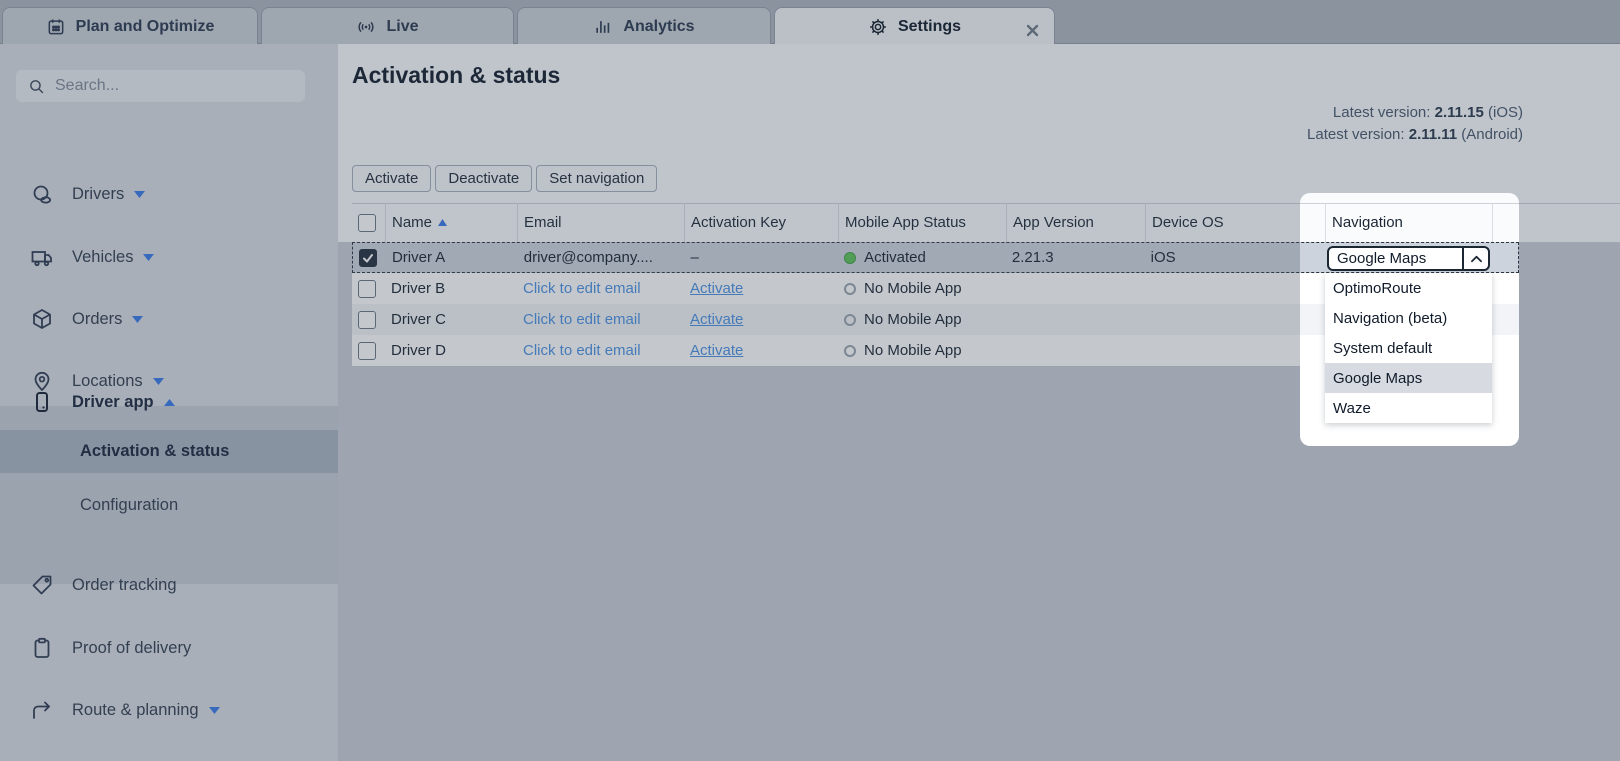 The height and width of the screenshot is (761, 1620). I want to click on dropdown-option-google-maps: Google Maps, so click(1408, 378).